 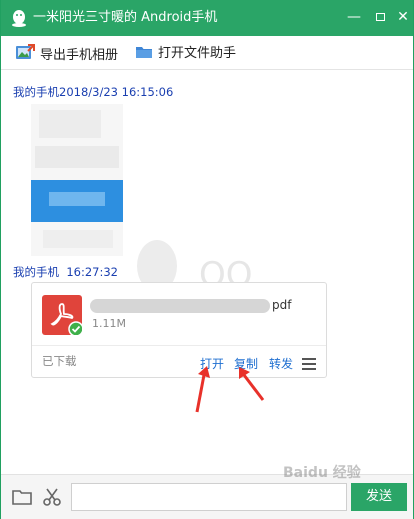 I want to click on open-file-helper-button: 打开文件助手, so click(x=185, y=53).